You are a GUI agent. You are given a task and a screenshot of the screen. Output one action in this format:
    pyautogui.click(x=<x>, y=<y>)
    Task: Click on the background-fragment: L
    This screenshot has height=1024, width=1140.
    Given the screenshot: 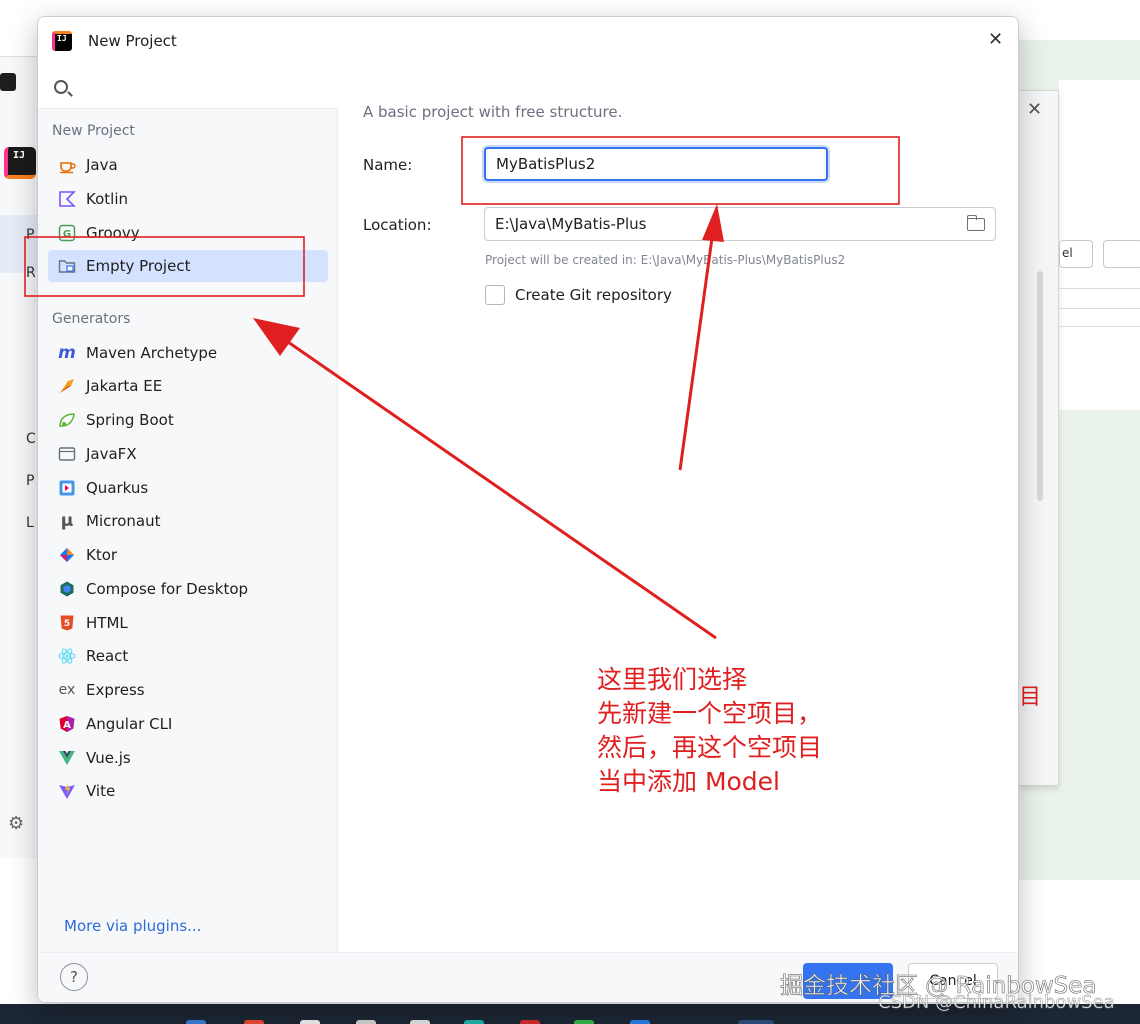 What is the action you would take?
    pyautogui.click(x=30, y=523)
    